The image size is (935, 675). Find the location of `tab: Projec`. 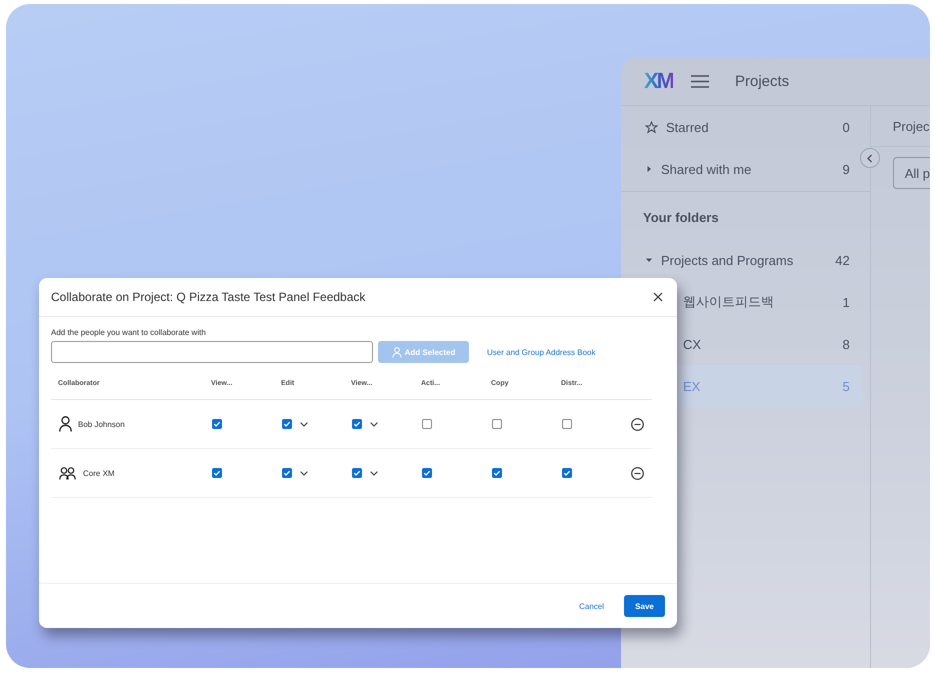

tab: Projec is located at coordinates (900, 126).